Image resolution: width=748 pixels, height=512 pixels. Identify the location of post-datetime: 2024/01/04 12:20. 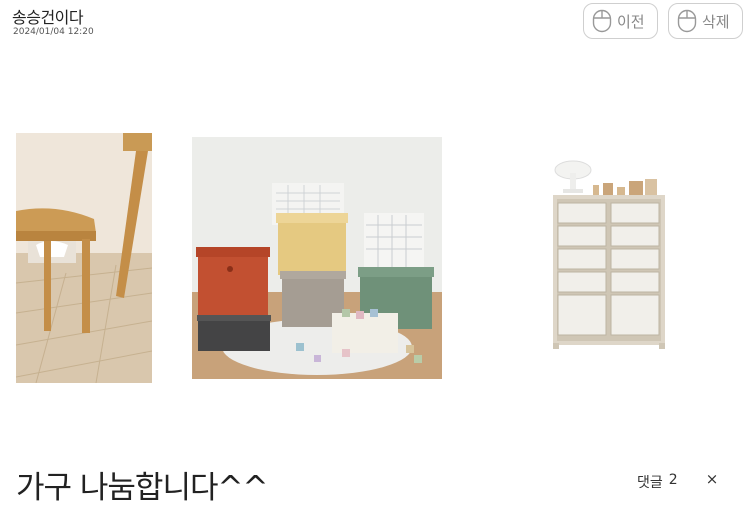
(53, 32).